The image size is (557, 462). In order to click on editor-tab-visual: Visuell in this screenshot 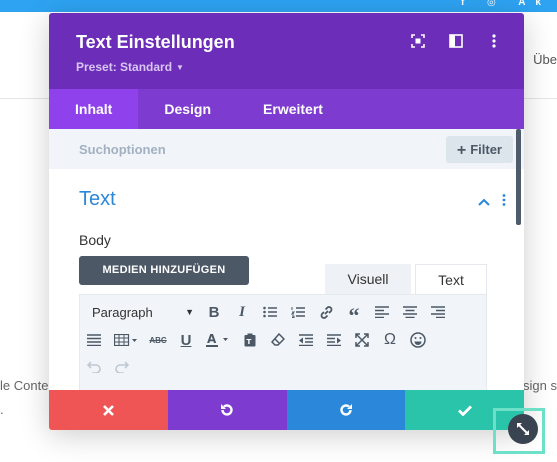, I will do `click(368, 279)`.